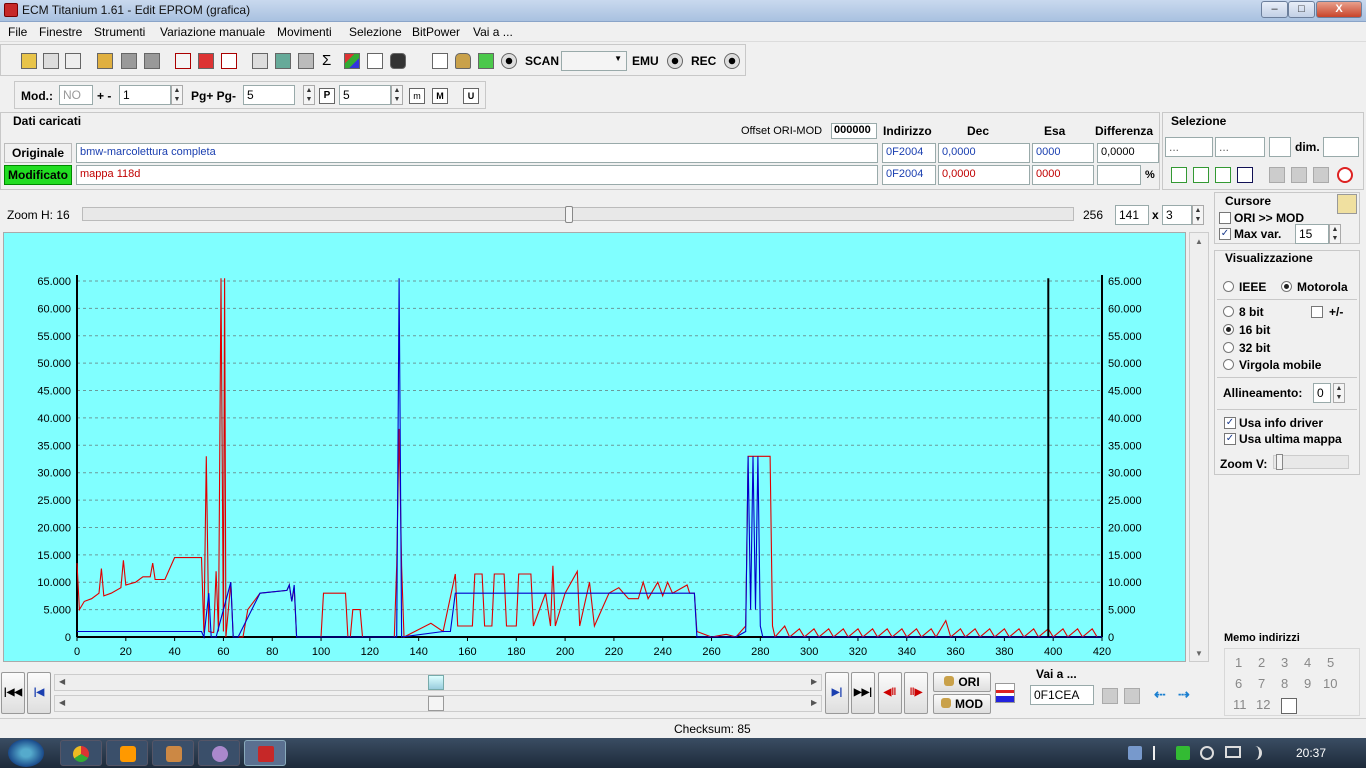 This screenshot has height=768, width=1366. What do you see at coordinates (1284, 683) in the screenshot?
I see `memo-item: 8` at bounding box center [1284, 683].